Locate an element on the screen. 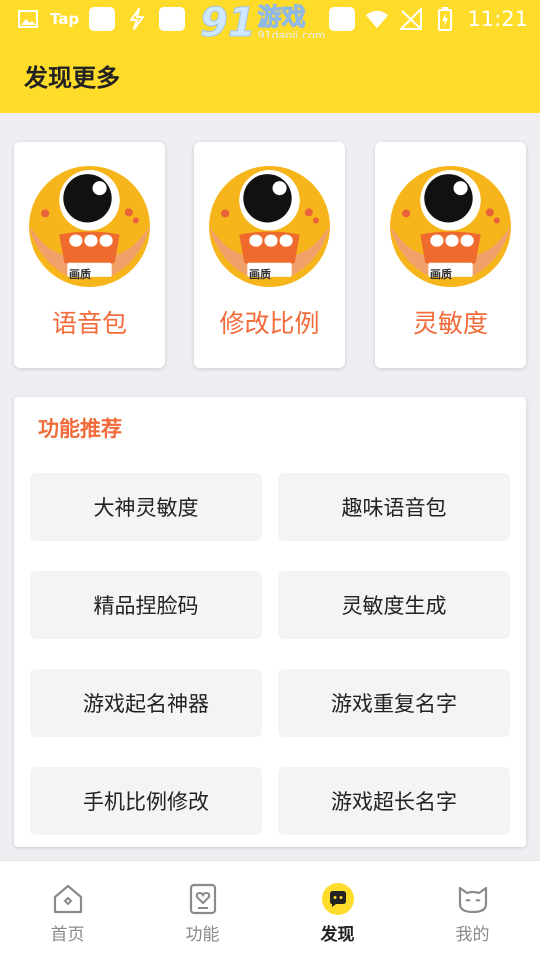  bottom-tab-bar: 首页 功能 发现 我的 is located at coordinates (270, 910).